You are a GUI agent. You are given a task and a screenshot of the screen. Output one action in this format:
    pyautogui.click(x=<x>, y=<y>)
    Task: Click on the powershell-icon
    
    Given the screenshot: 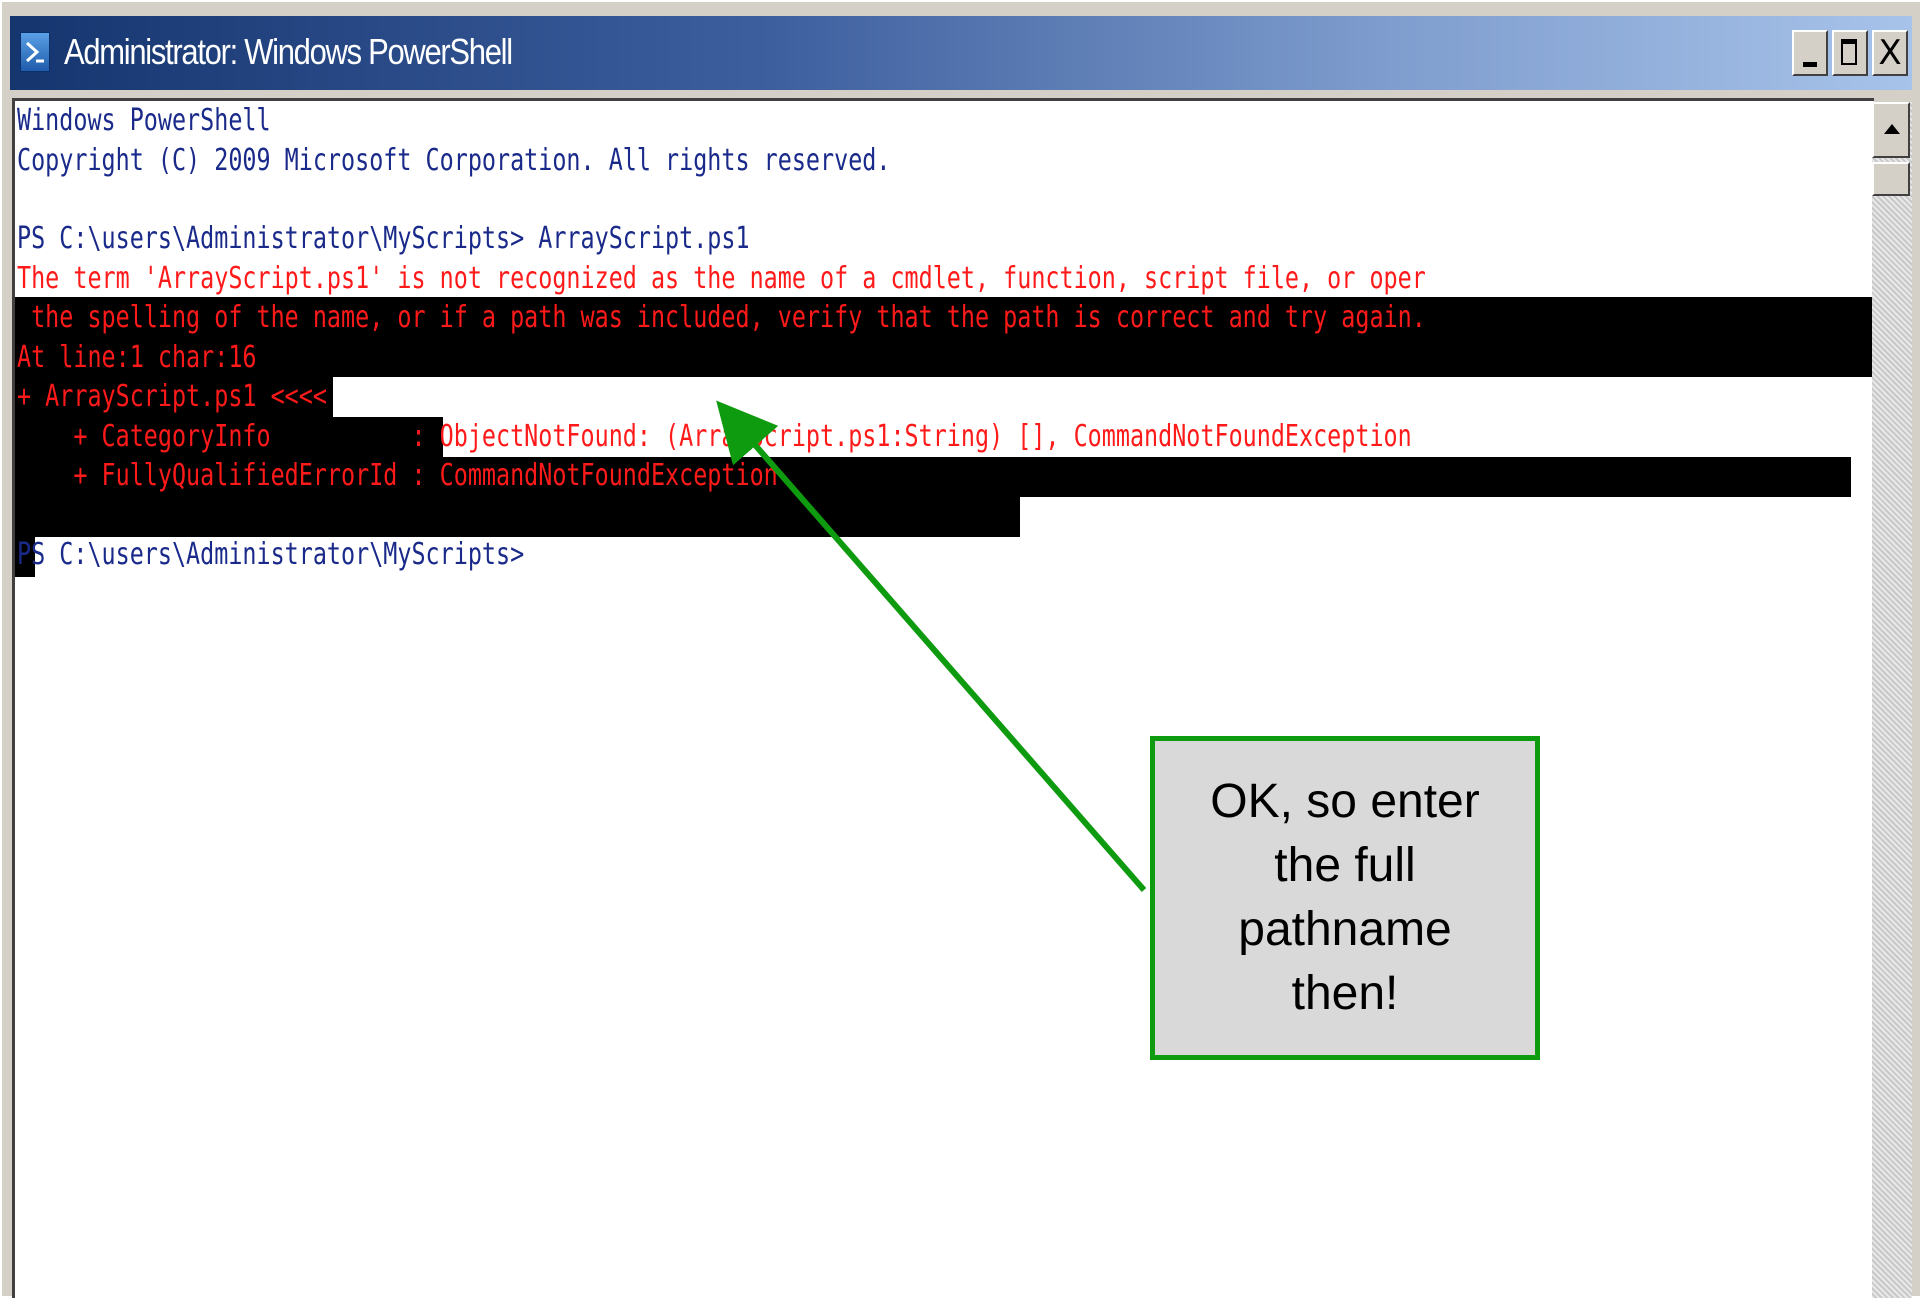 What is the action you would take?
    pyautogui.click(x=35, y=52)
    